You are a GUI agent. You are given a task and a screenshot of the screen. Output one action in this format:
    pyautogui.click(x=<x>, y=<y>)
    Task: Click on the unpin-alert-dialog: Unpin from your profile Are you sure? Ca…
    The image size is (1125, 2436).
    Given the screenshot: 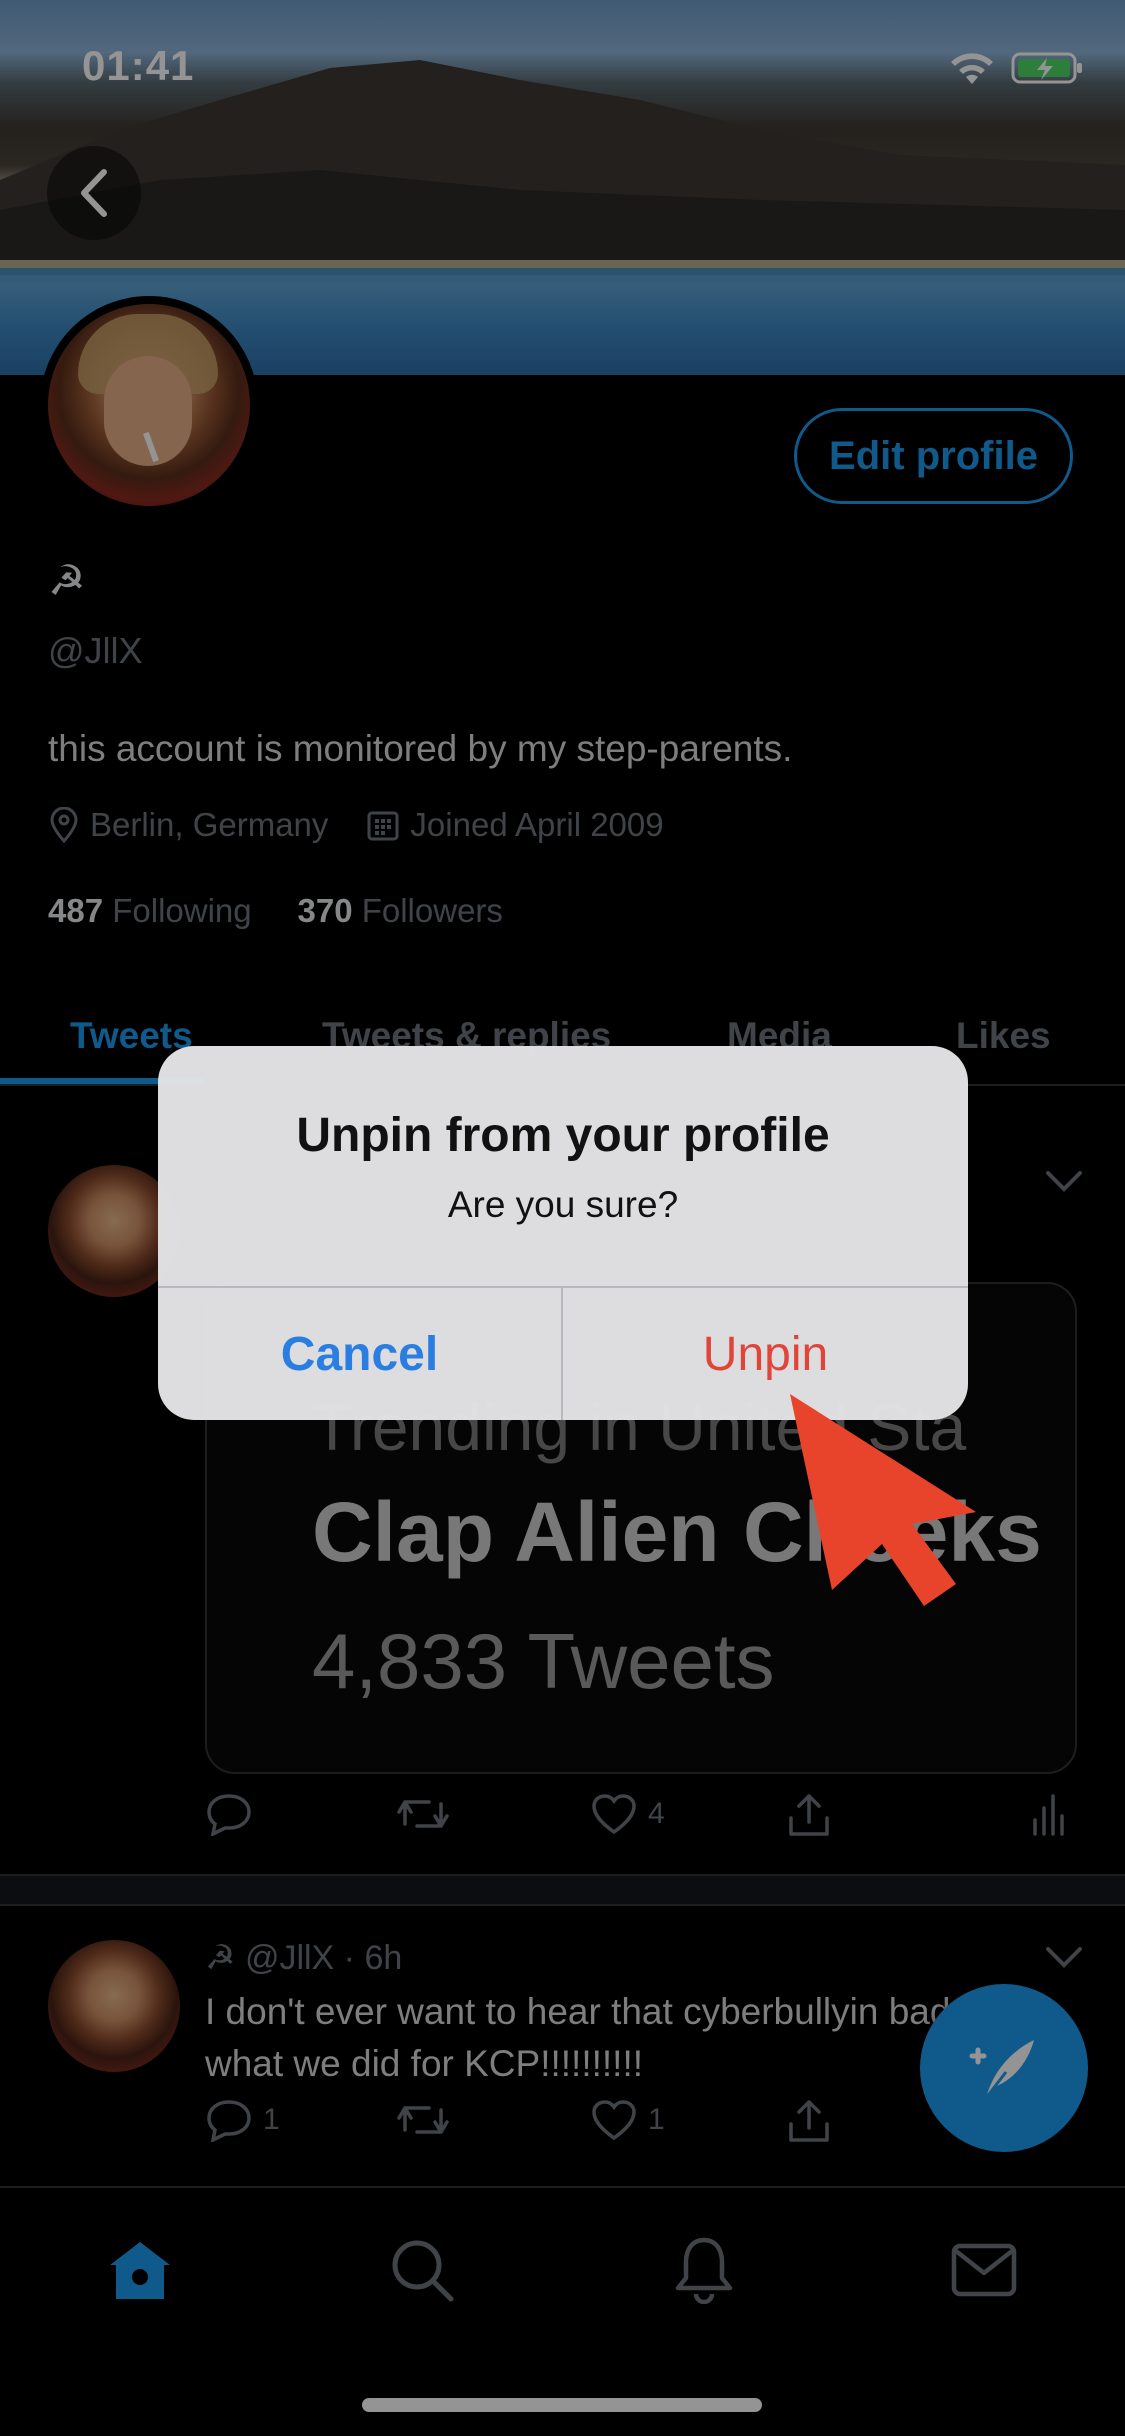 What is the action you would take?
    pyautogui.click(x=563, y=1233)
    